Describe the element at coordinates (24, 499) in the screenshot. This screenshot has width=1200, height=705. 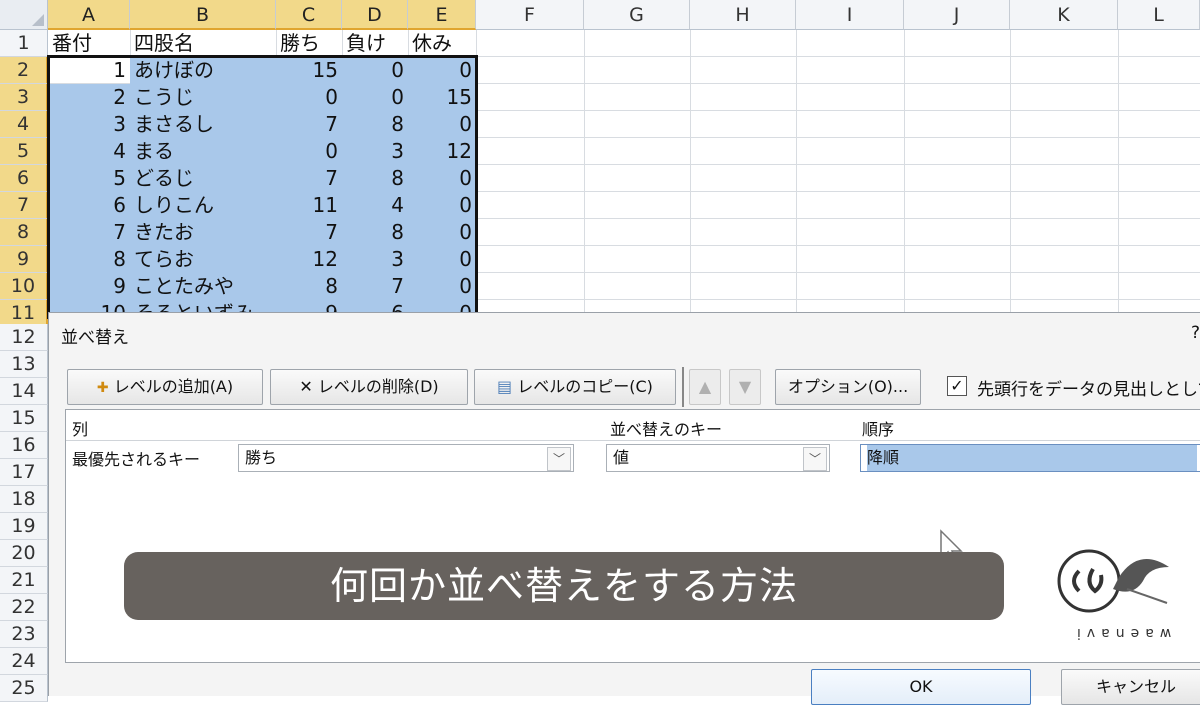
I see `row-header-18: 18` at that location.